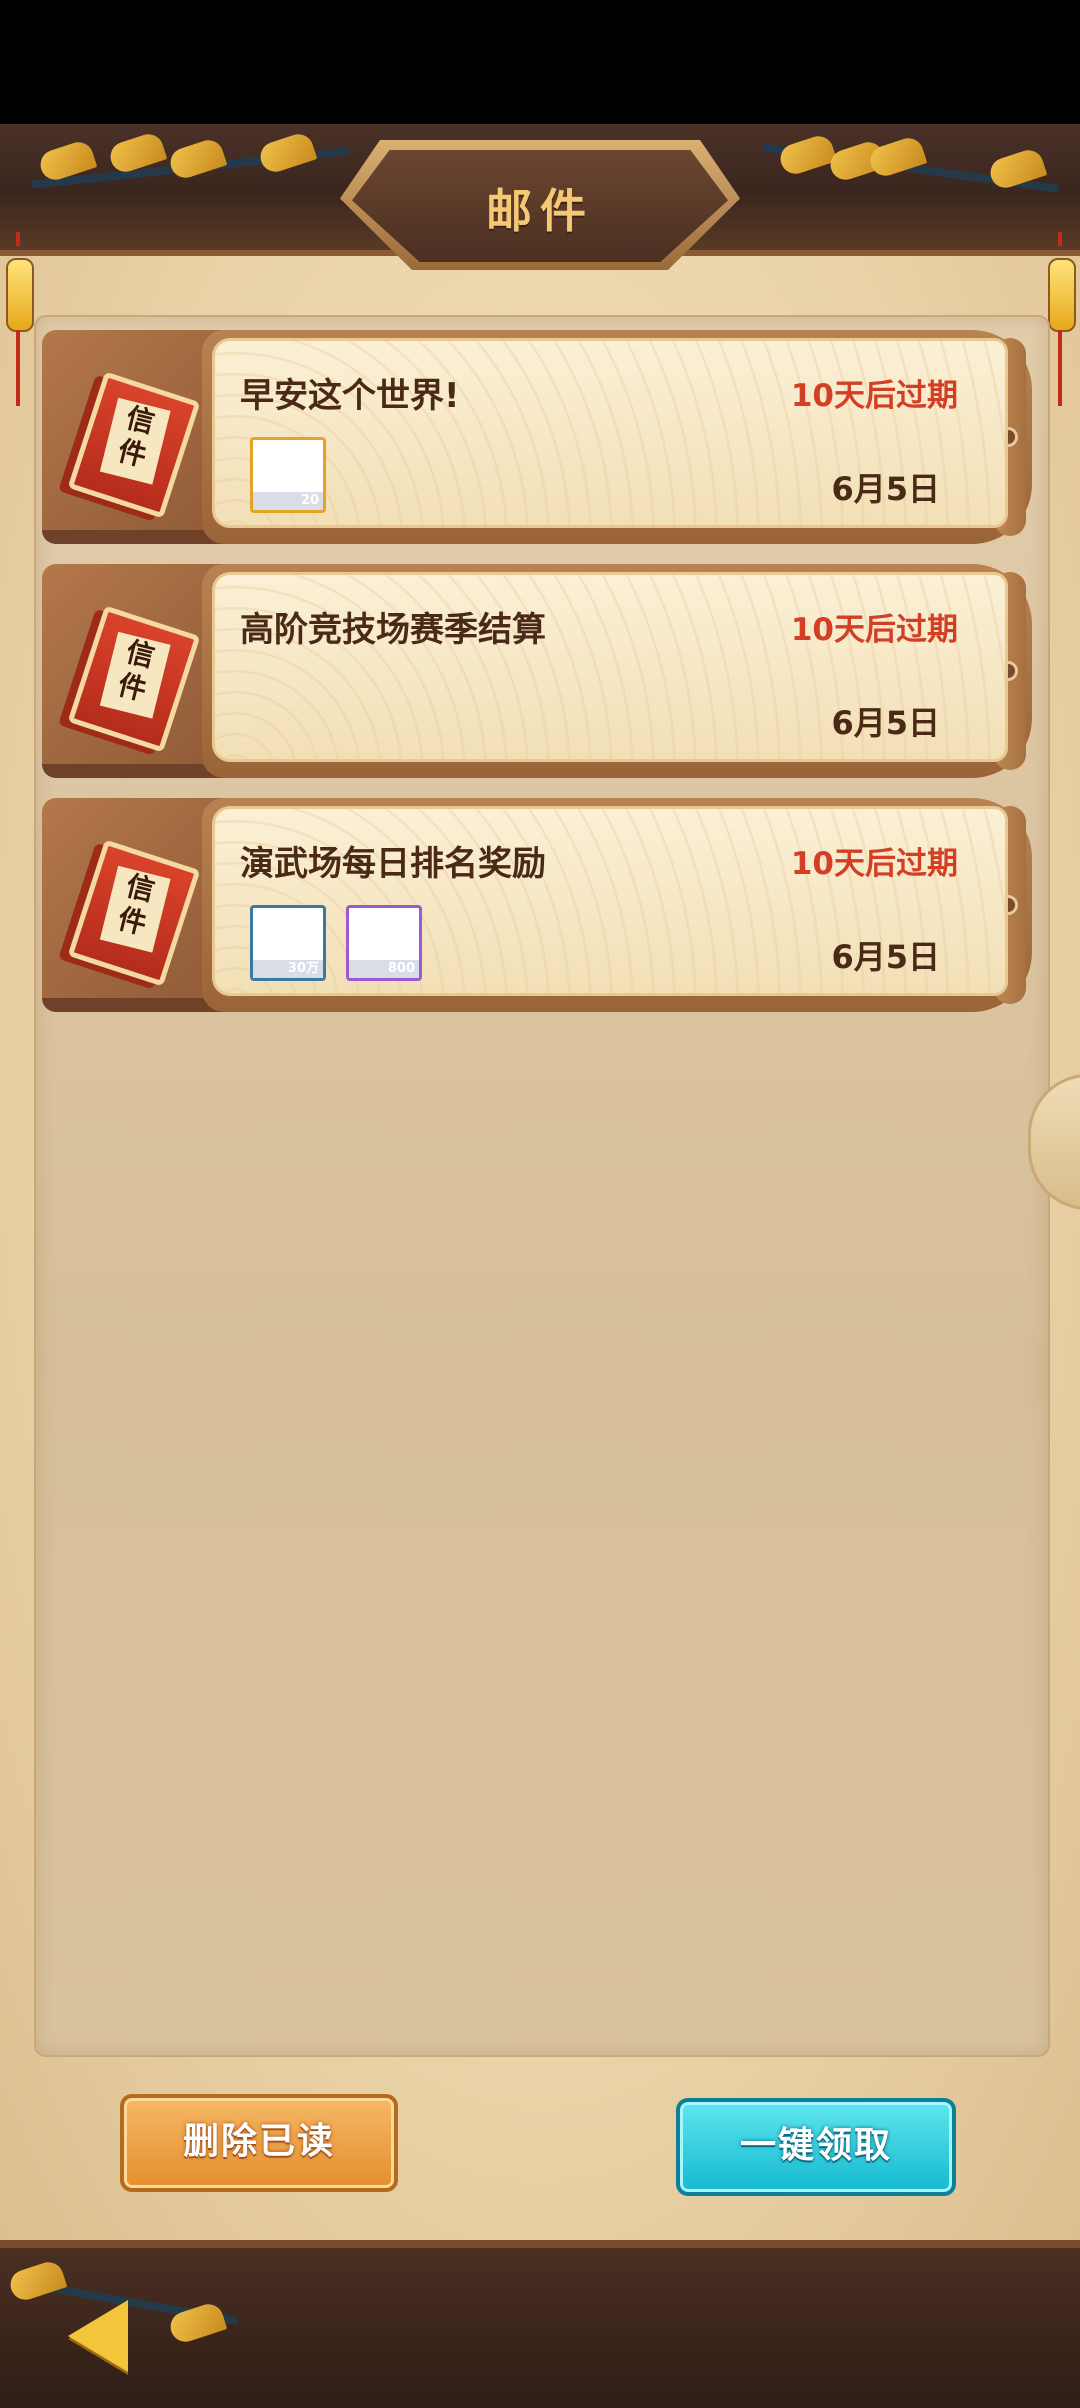 The height and width of the screenshot is (2408, 1080). Describe the element at coordinates (540, 211) in the screenshot. I see `page-title: 邮件` at that location.